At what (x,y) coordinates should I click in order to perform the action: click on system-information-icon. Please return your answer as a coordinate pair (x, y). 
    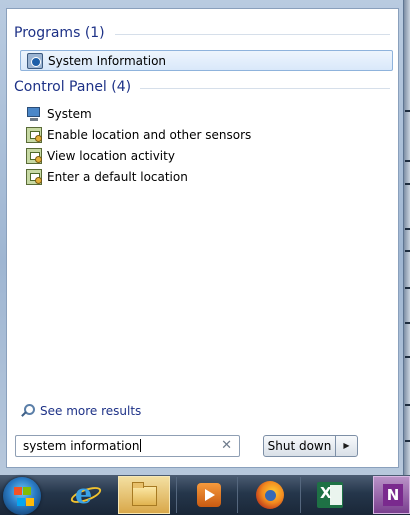
    Looking at the image, I should click on (35, 60).